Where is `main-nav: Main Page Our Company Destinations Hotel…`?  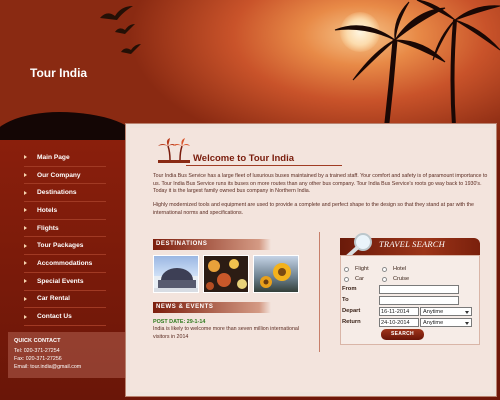
main-nav: Main Page Our Company Destinations Hotel… is located at coordinates (65, 237).